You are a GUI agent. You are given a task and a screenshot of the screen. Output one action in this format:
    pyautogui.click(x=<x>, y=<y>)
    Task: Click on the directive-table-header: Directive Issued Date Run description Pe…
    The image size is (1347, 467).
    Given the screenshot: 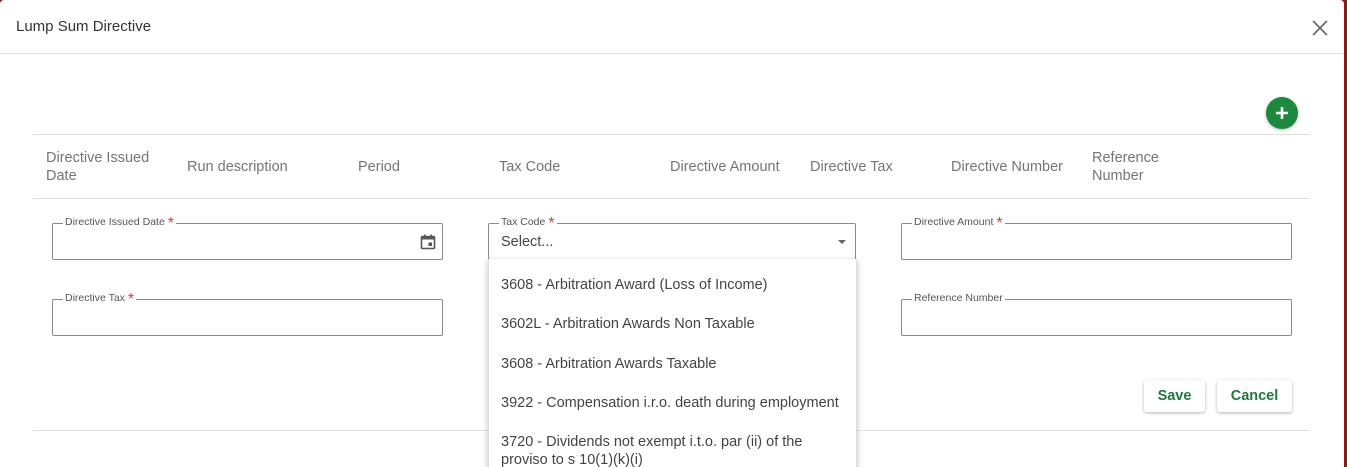 What is the action you would take?
    pyautogui.click(x=671, y=166)
    